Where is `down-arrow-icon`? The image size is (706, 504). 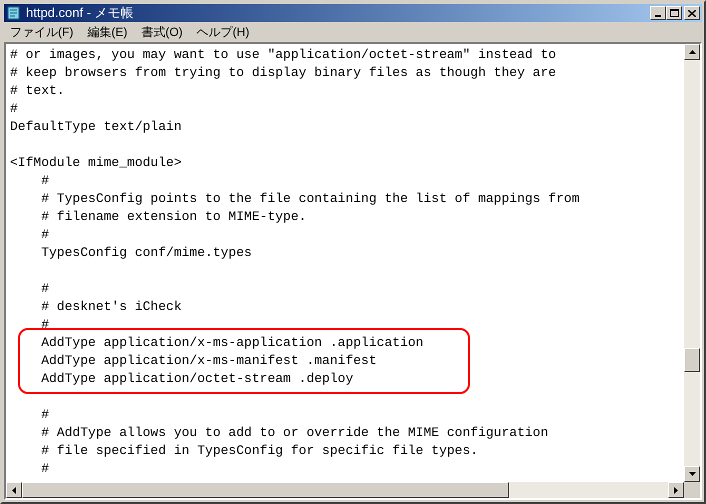
down-arrow-icon is located at coordinates (692, 474).